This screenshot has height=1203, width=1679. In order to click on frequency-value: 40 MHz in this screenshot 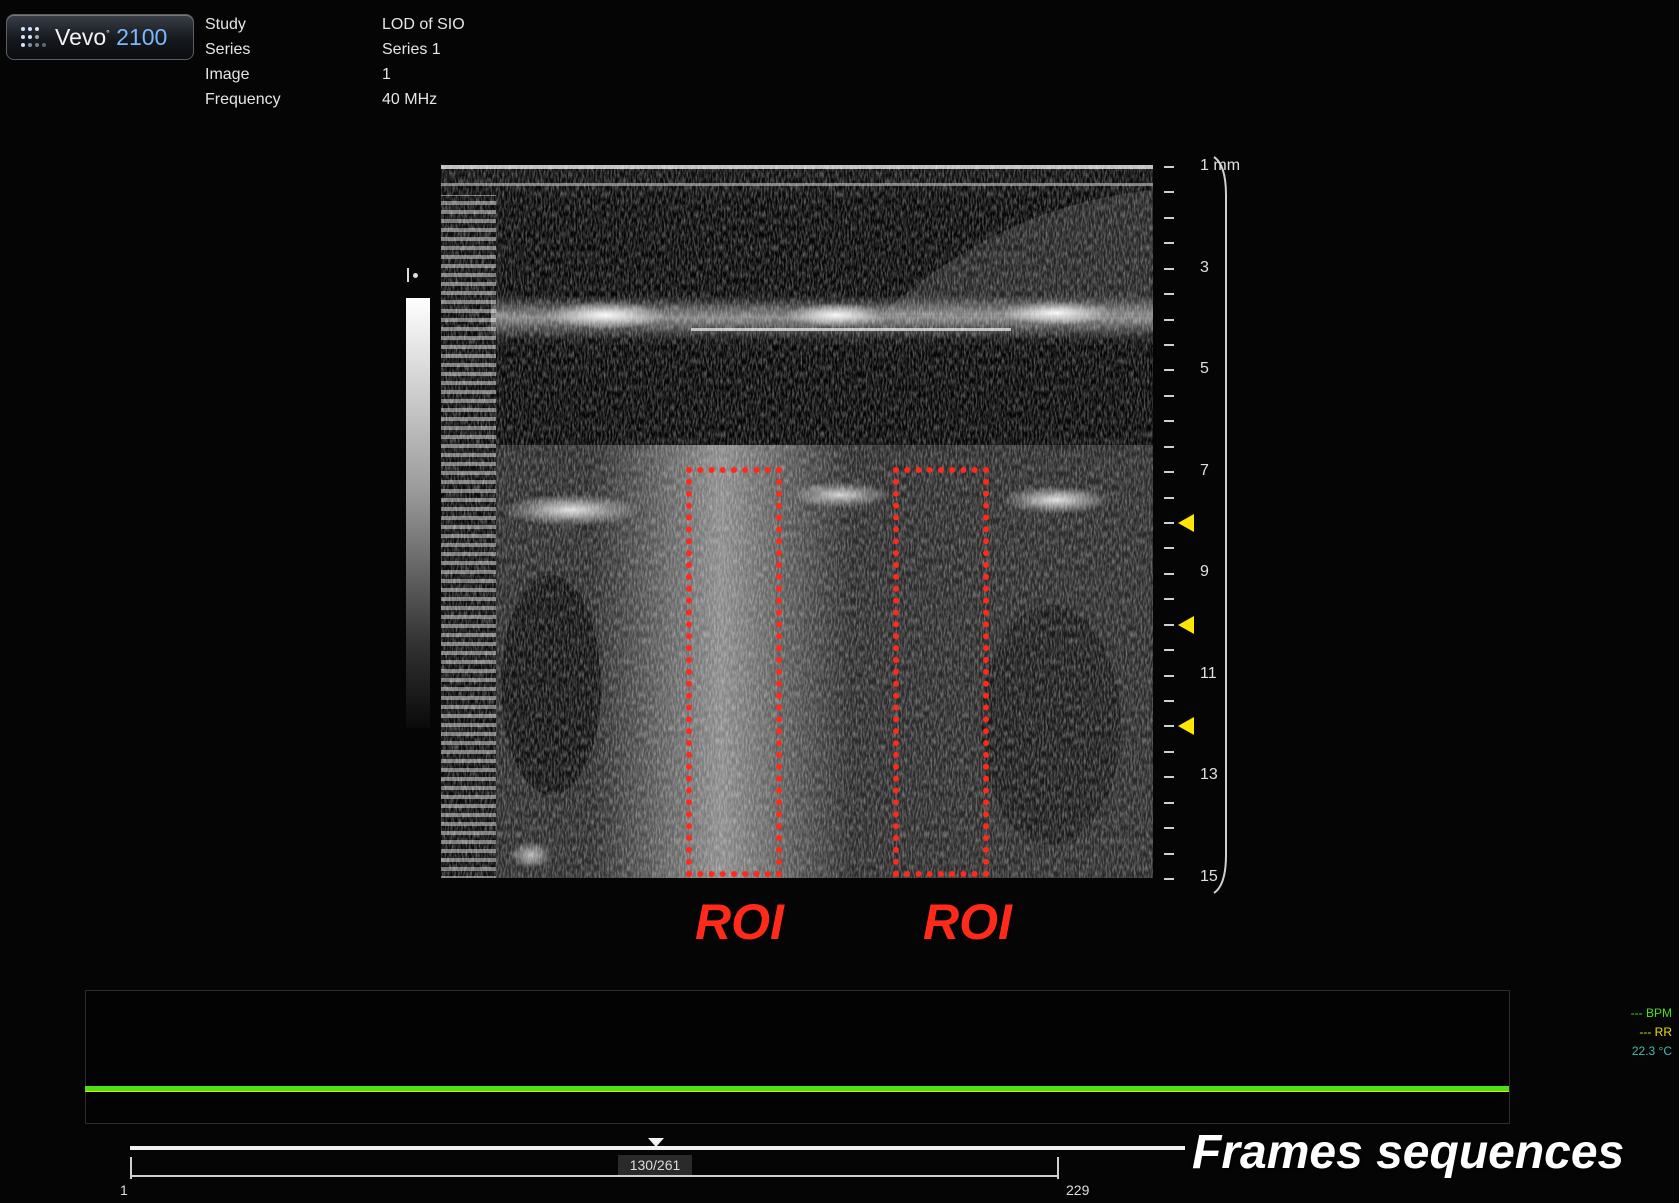, I will do `click(410, 99)`.